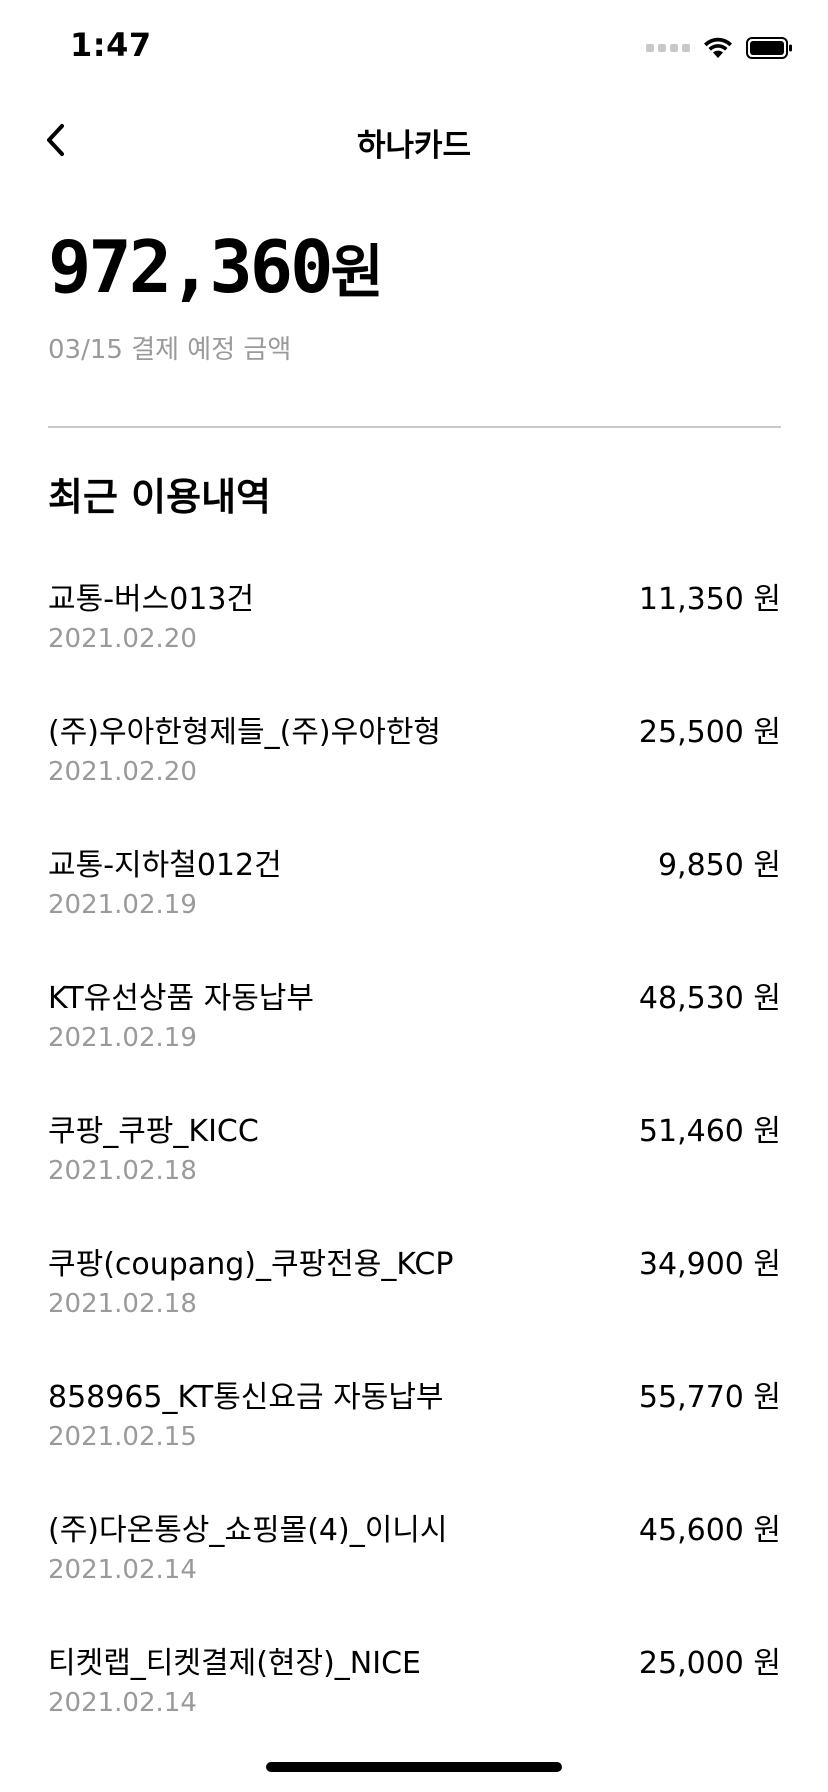  Describe the element at coordinates (234, 1663) in the screenshot. I see `transaction-merchant: 티켓랩_티켓결제(현장)_NICE` at that location.